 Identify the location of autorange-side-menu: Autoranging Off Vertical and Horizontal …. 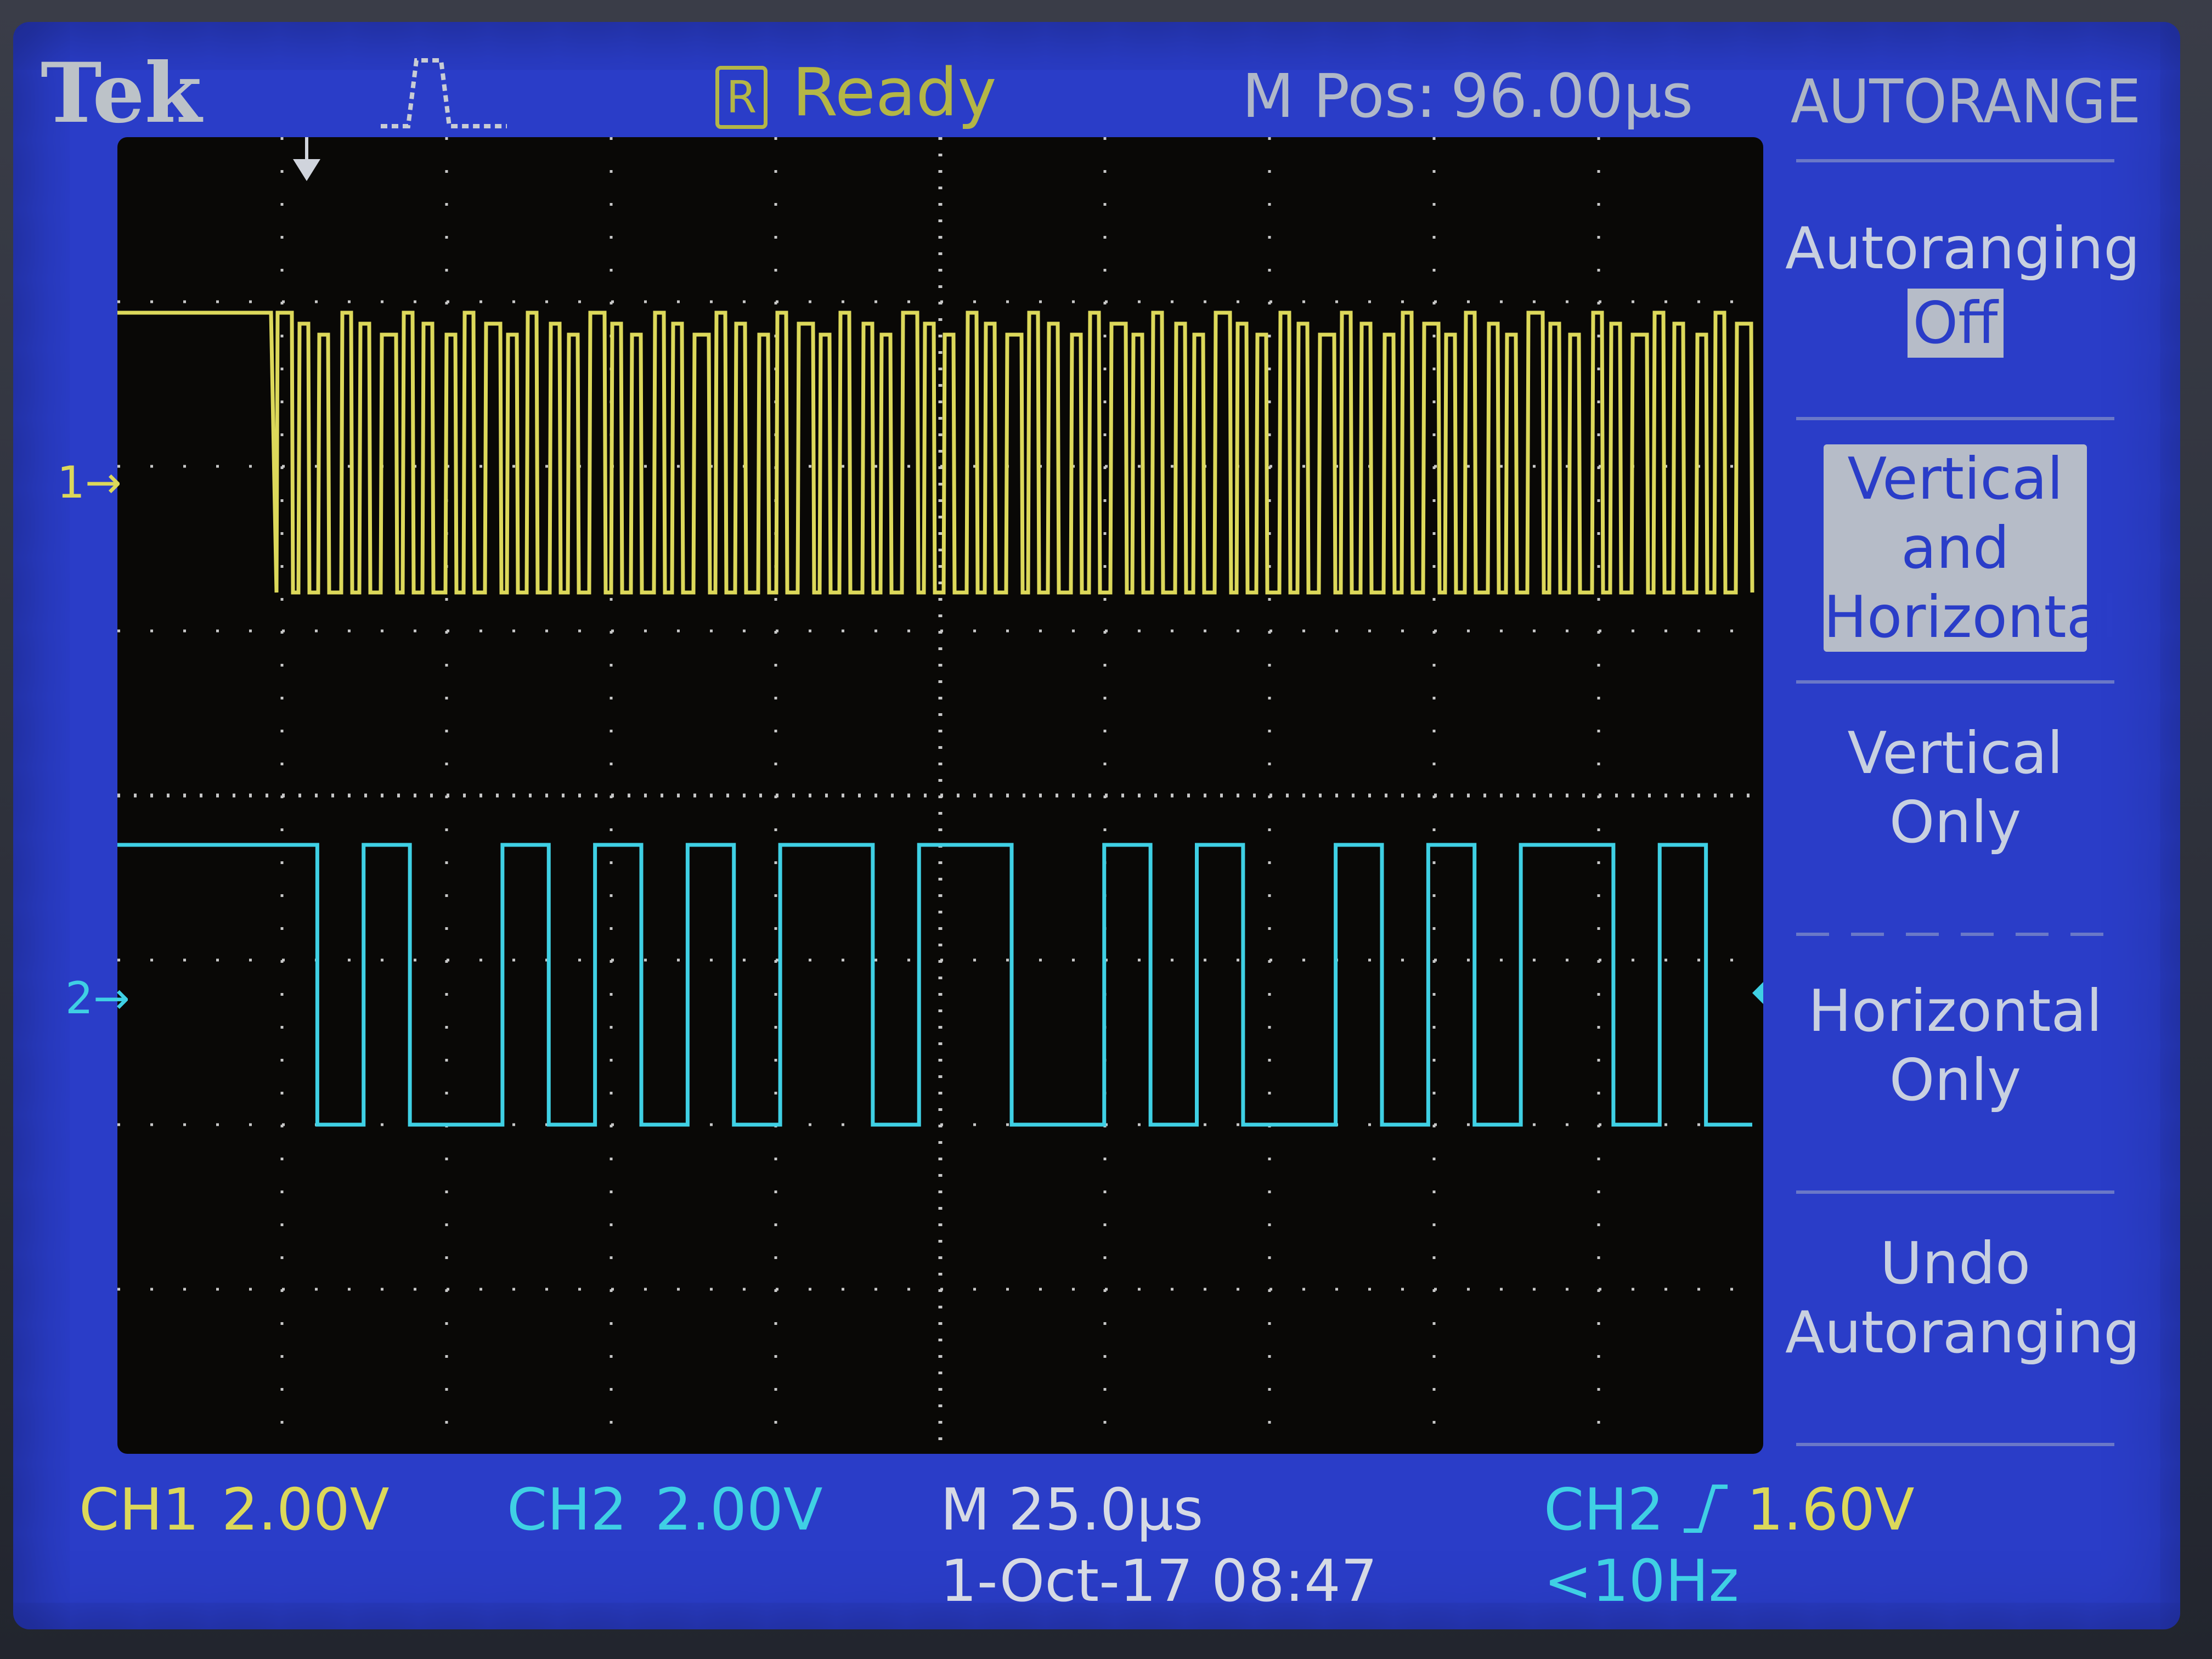
(1963, 812).